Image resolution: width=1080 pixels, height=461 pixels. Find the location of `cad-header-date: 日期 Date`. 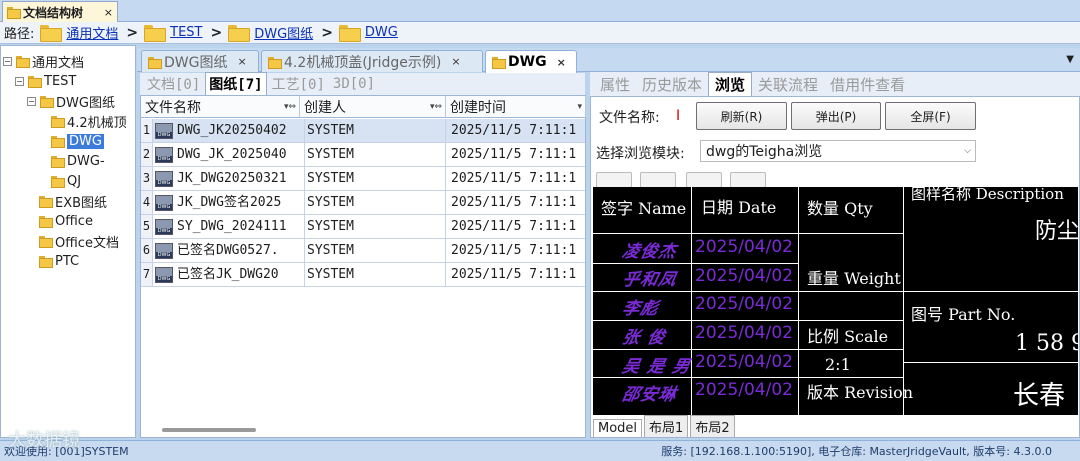

cad-header-date: 日期 Date is located at coordinates (739, 207).